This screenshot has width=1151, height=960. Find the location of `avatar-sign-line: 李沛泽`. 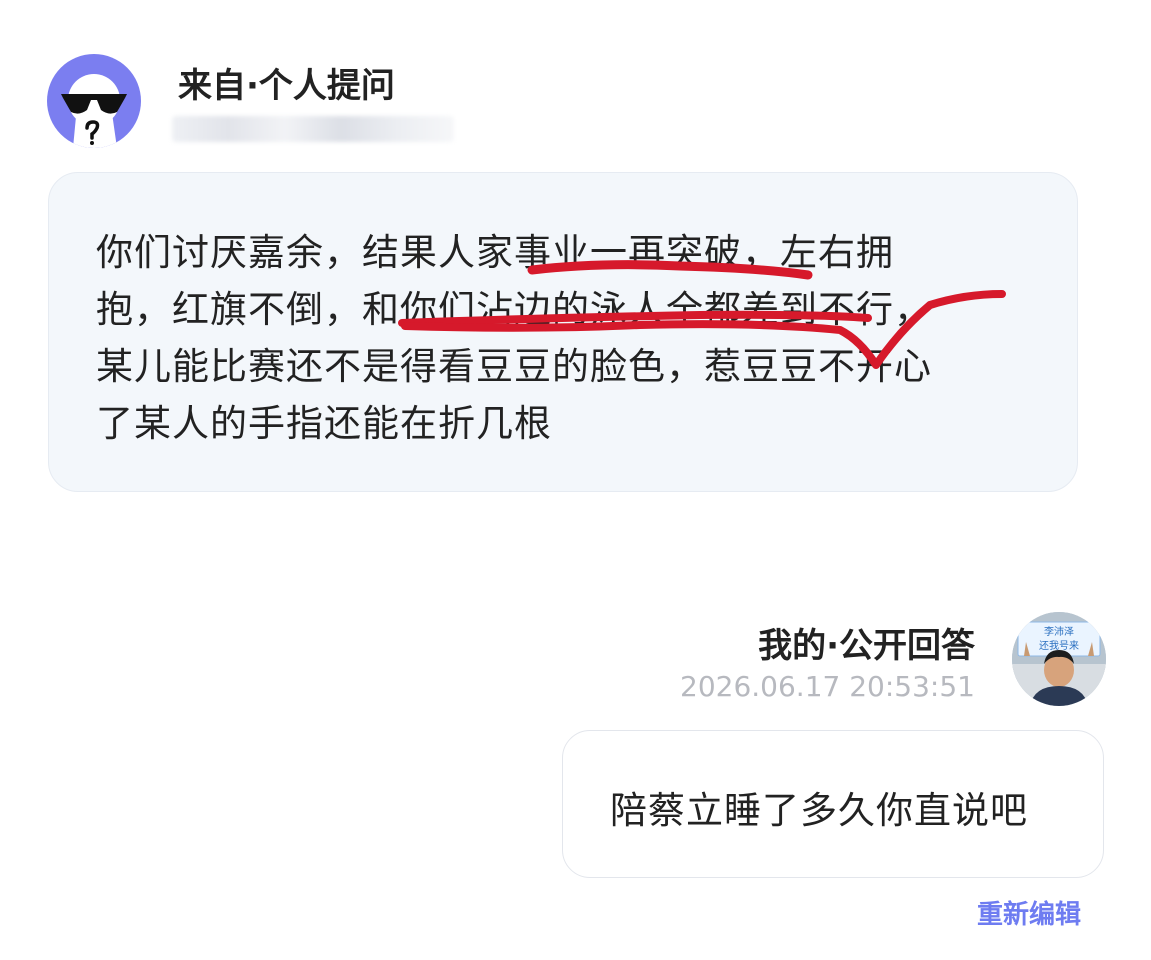

avatar-sign-line: 李沛泽 is located at coordinates (1059, 631).